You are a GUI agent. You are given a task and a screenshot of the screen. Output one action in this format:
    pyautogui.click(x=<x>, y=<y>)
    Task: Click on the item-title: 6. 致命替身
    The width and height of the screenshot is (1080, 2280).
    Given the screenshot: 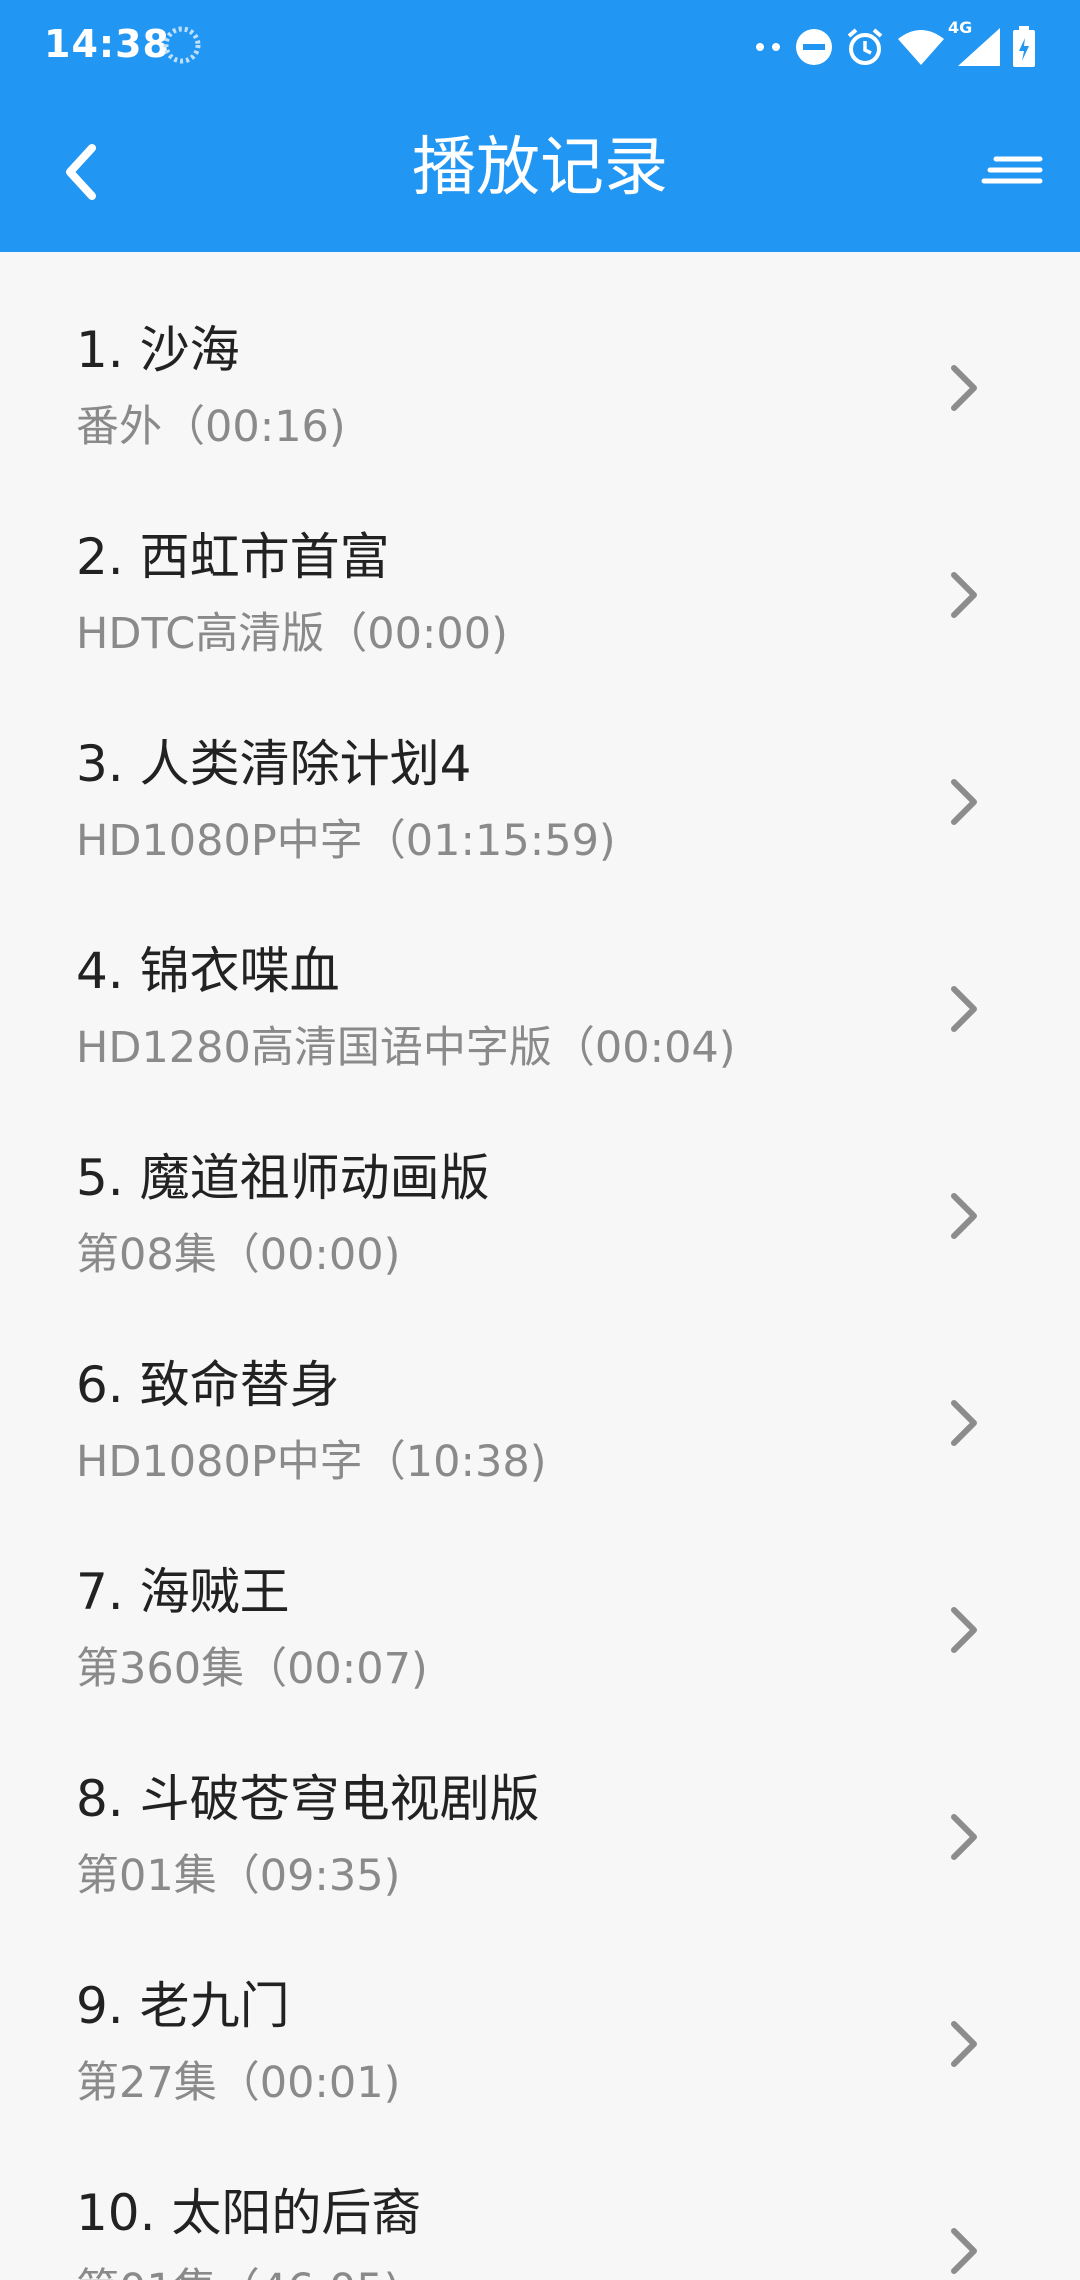 What is the action you would take?
    pyautogui.click(x=208, y=1385)
    